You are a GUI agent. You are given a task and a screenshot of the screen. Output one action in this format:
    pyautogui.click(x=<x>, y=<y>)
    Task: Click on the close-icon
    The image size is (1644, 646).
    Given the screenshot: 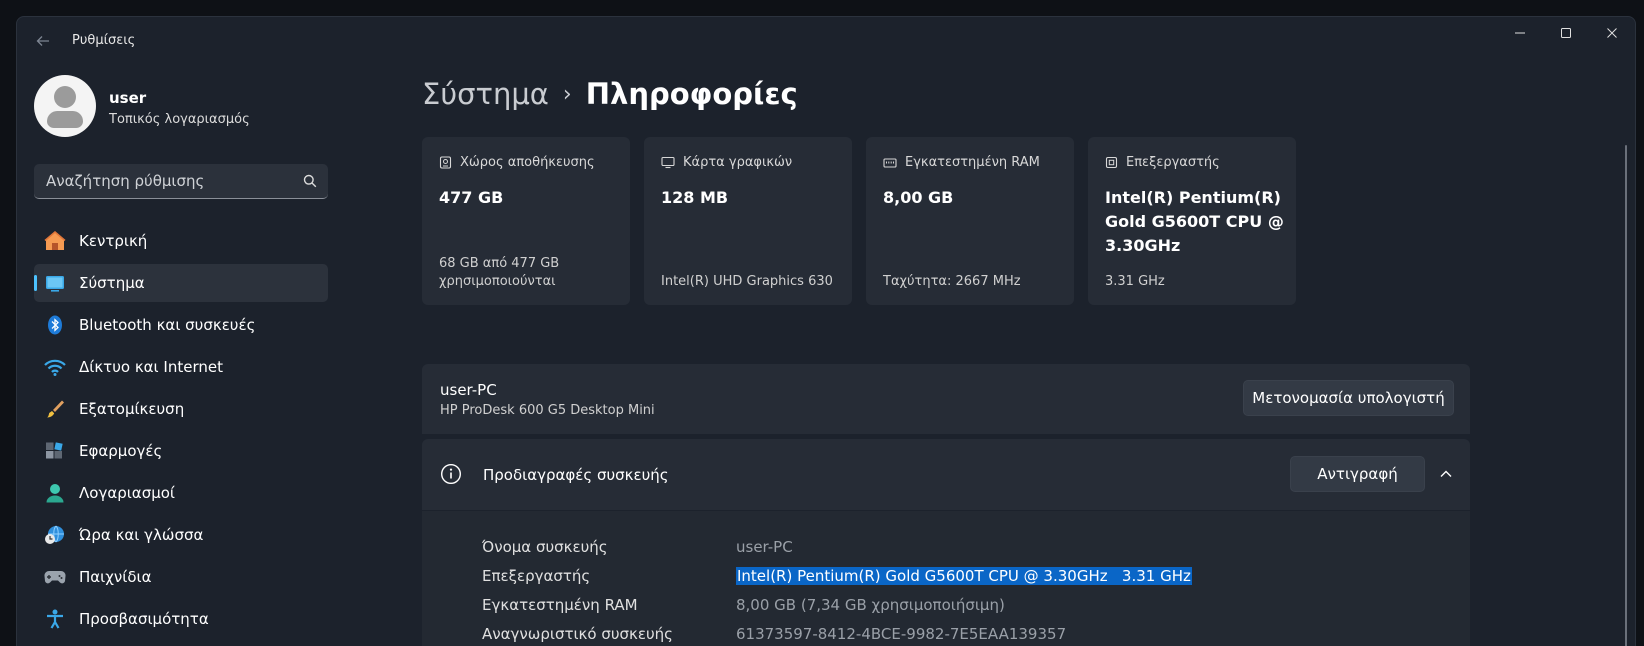 What is the action you would take?
    pyautogui.click(x=1612, y=33)
    